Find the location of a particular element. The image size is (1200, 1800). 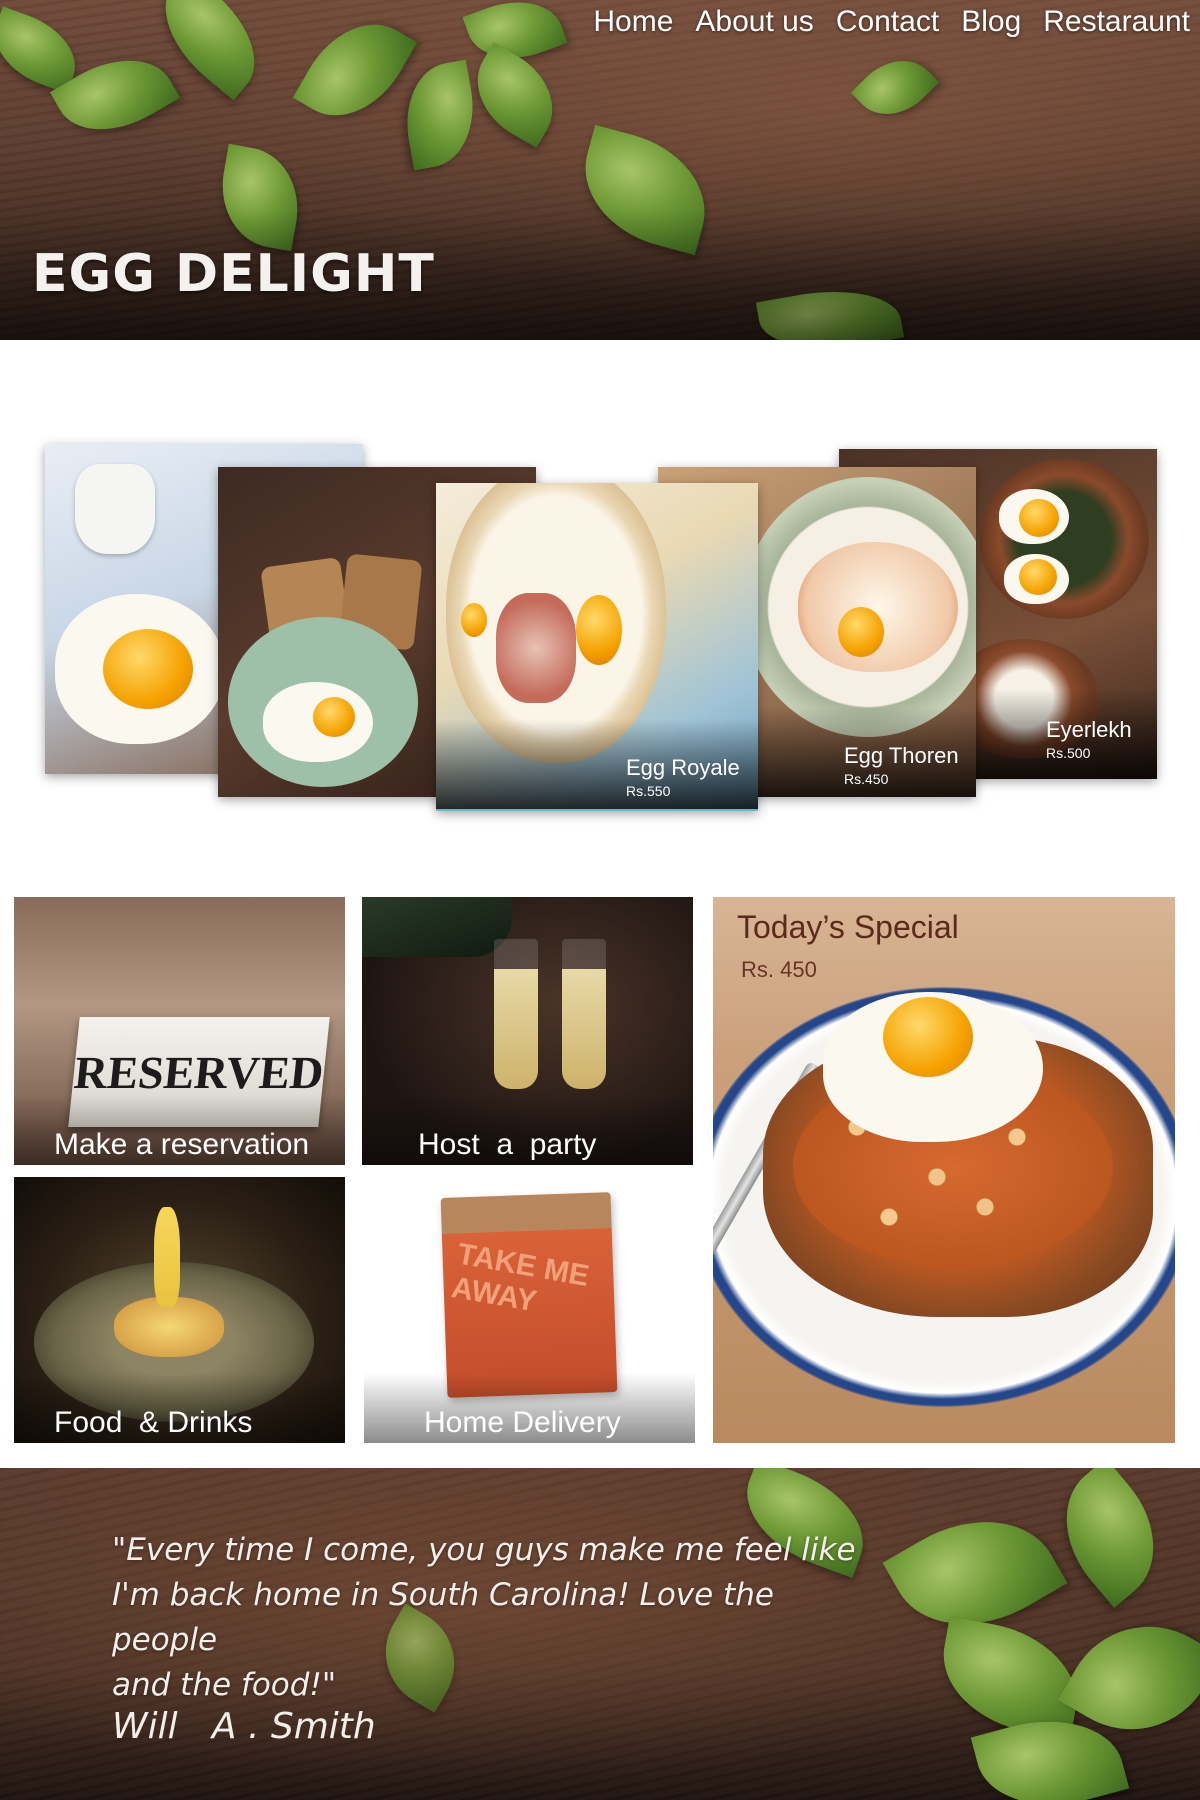

takeaway-bag-image: TAKE ME AWAY is located at coordinates (529, 1295).